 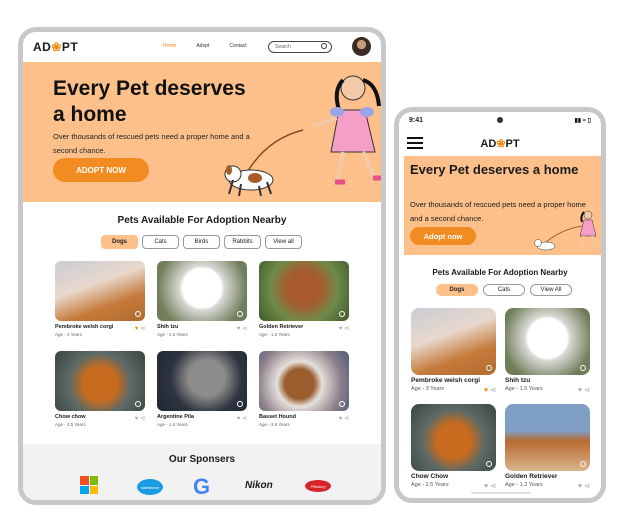 I want to click on search-icon, so click(x=324, y=46).